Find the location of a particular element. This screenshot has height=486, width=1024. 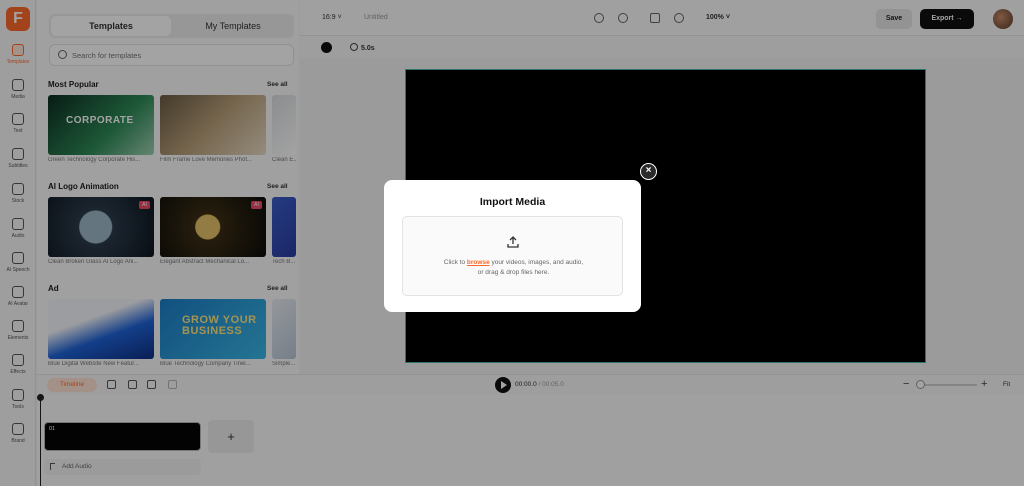

dialog-title: Import Media is located at coordinates (512, 202).